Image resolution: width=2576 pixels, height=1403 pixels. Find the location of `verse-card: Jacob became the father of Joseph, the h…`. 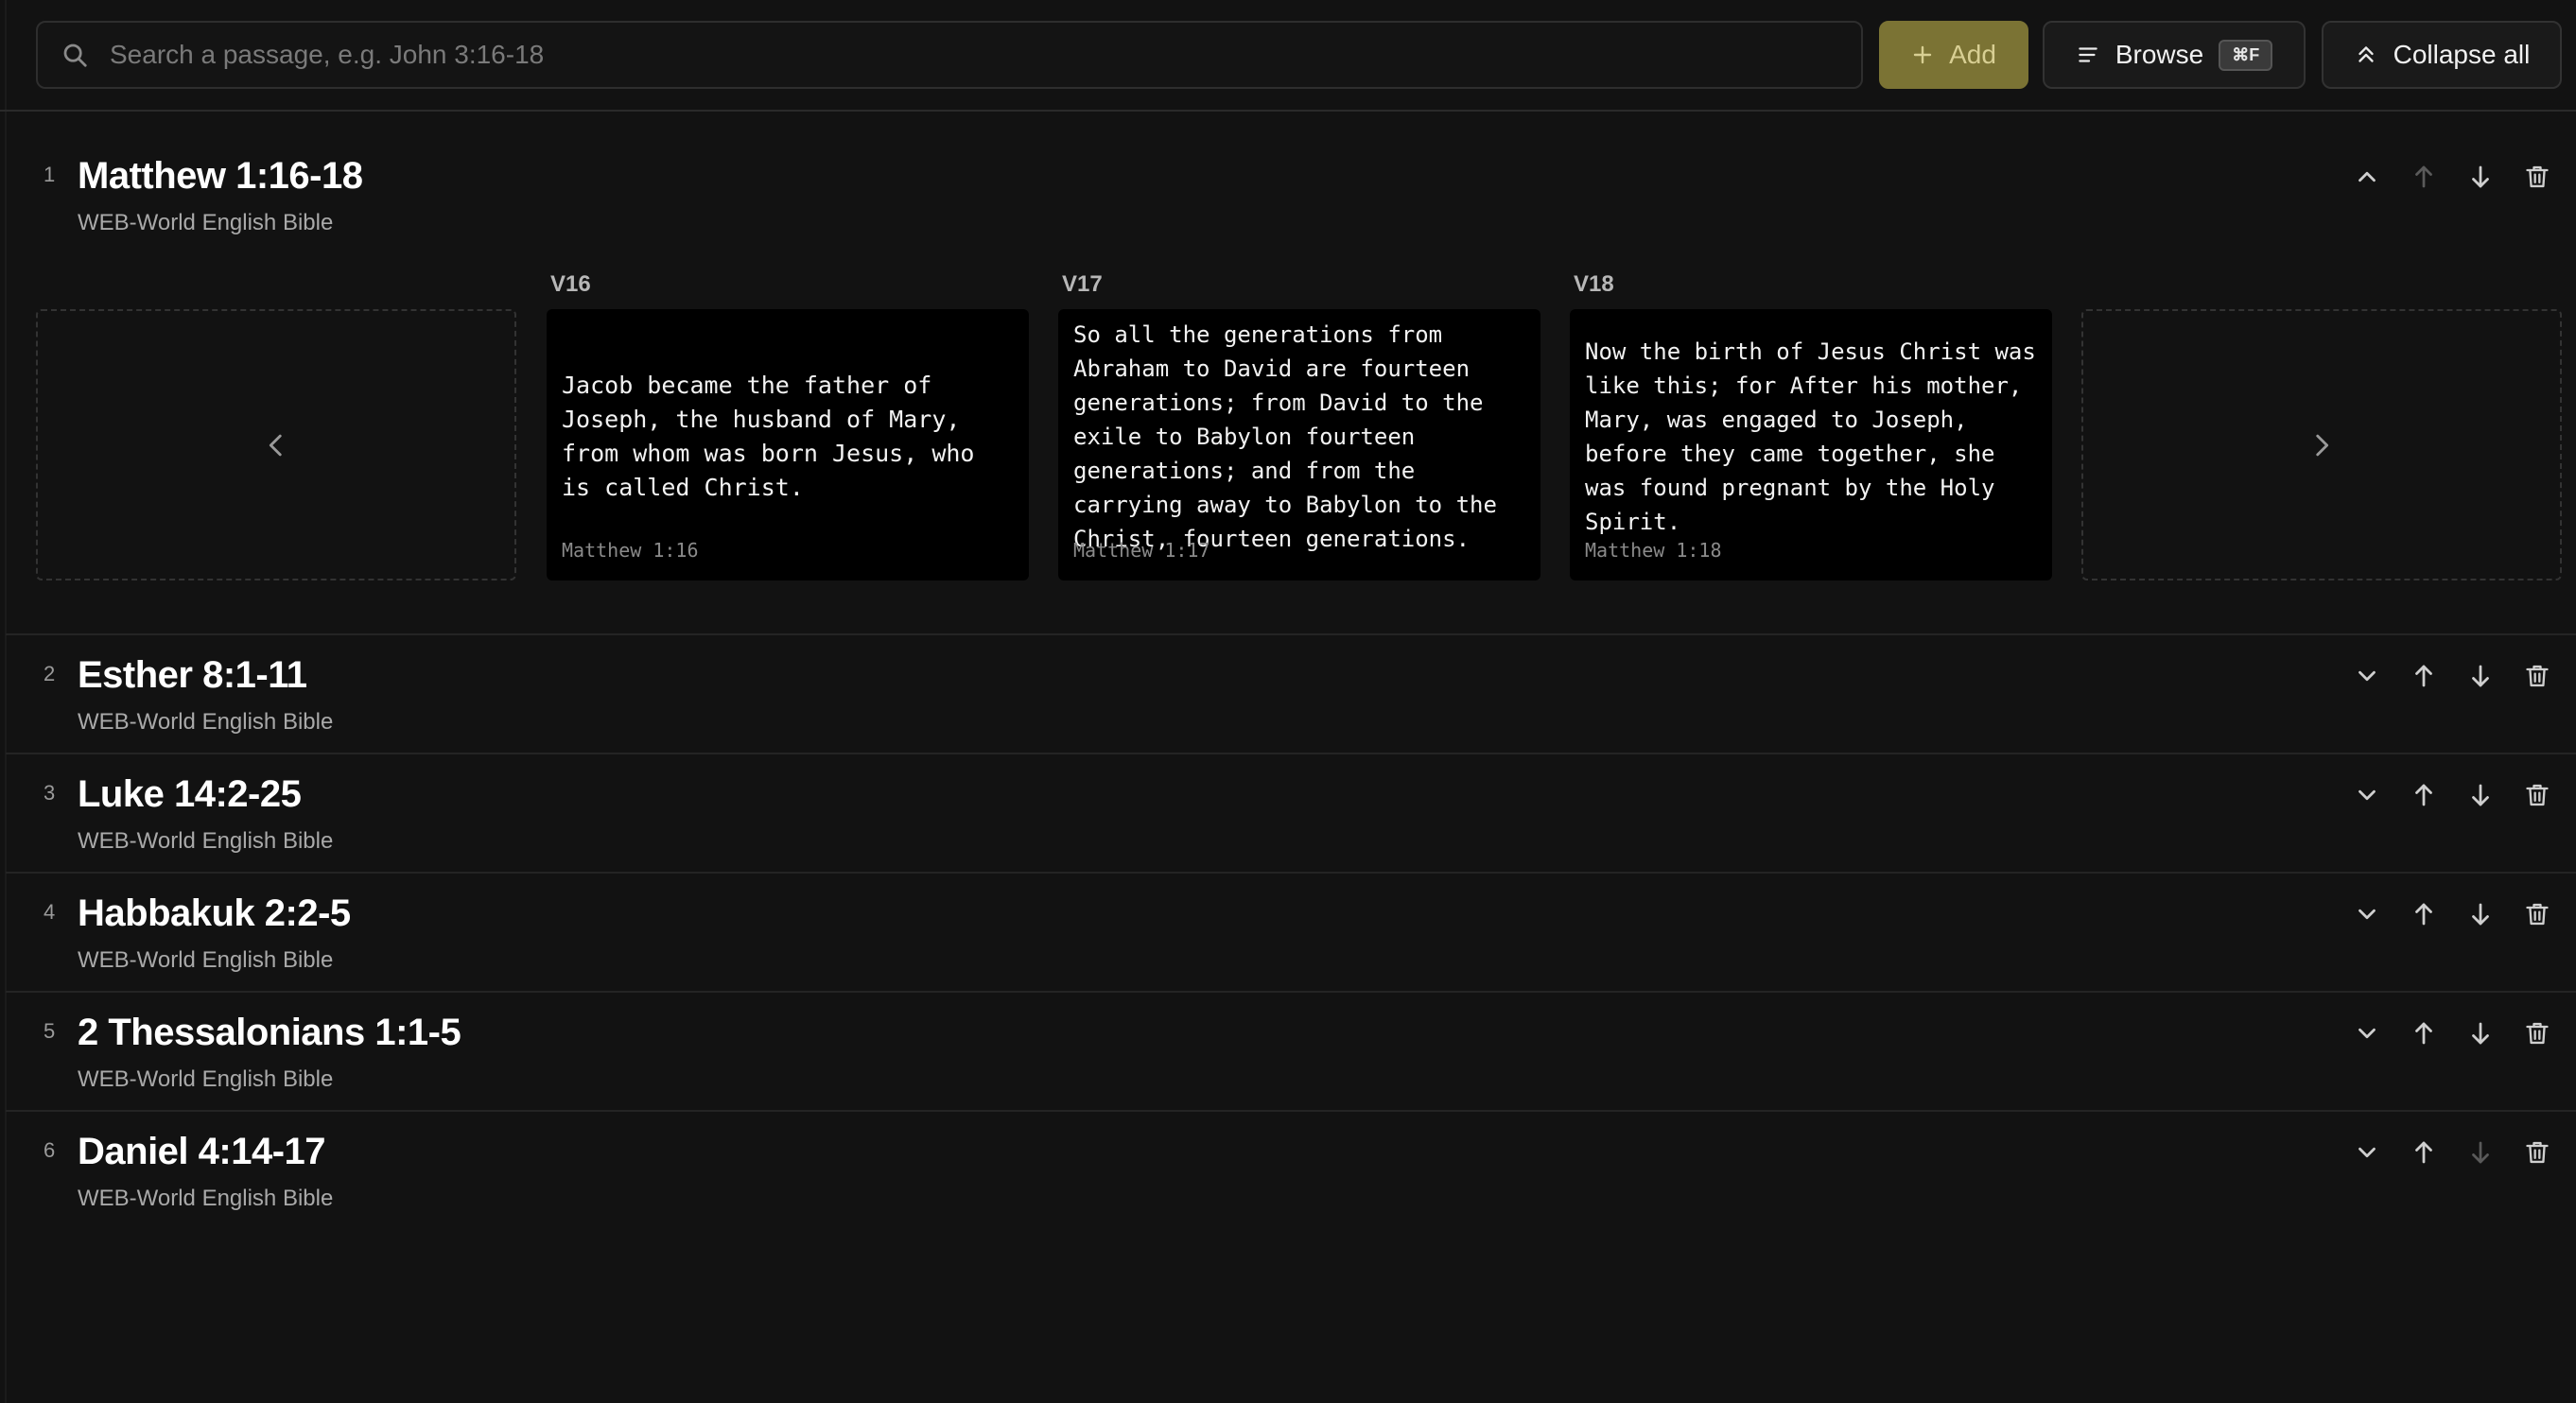

verse-card: Jacob became the father of Joseph, the h… is located at coordinates (788, 444).